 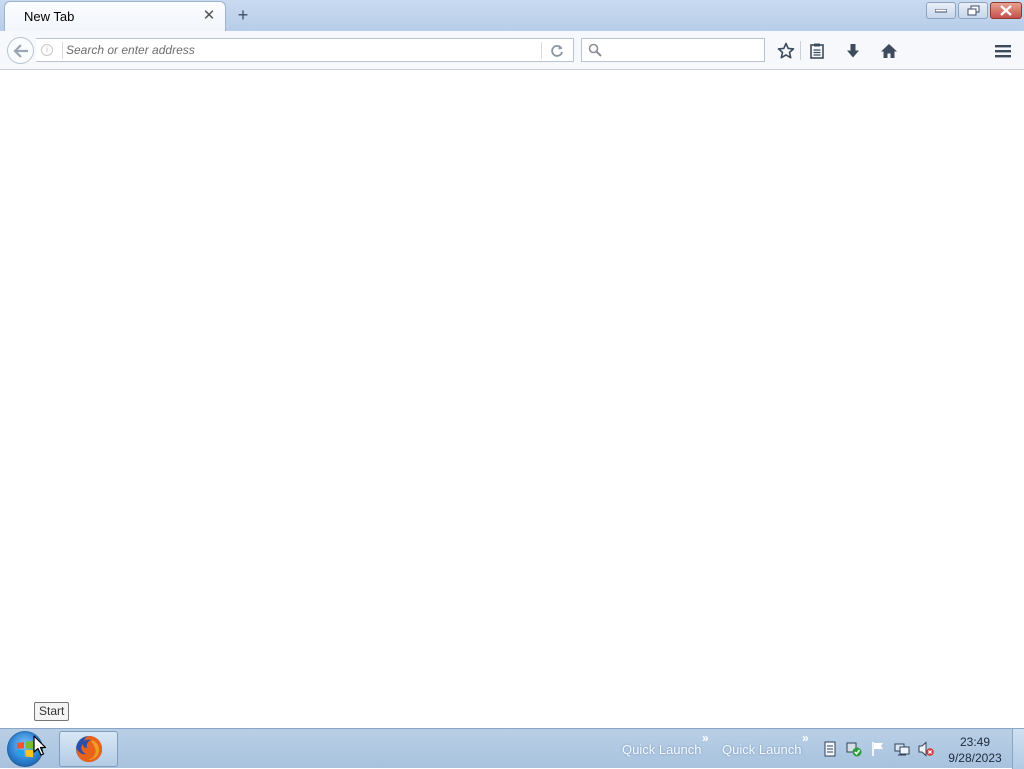 I want to click on search-bar, so click(x=673, y=50).